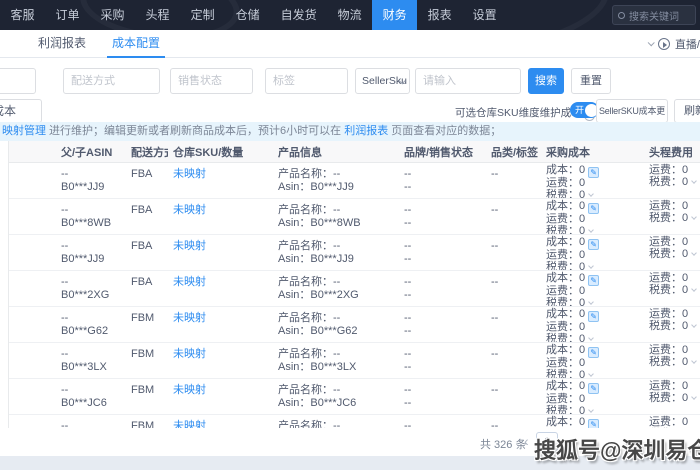 The image size is (700, 470). I want to click on clipped-filter-input, so click(18, 81).